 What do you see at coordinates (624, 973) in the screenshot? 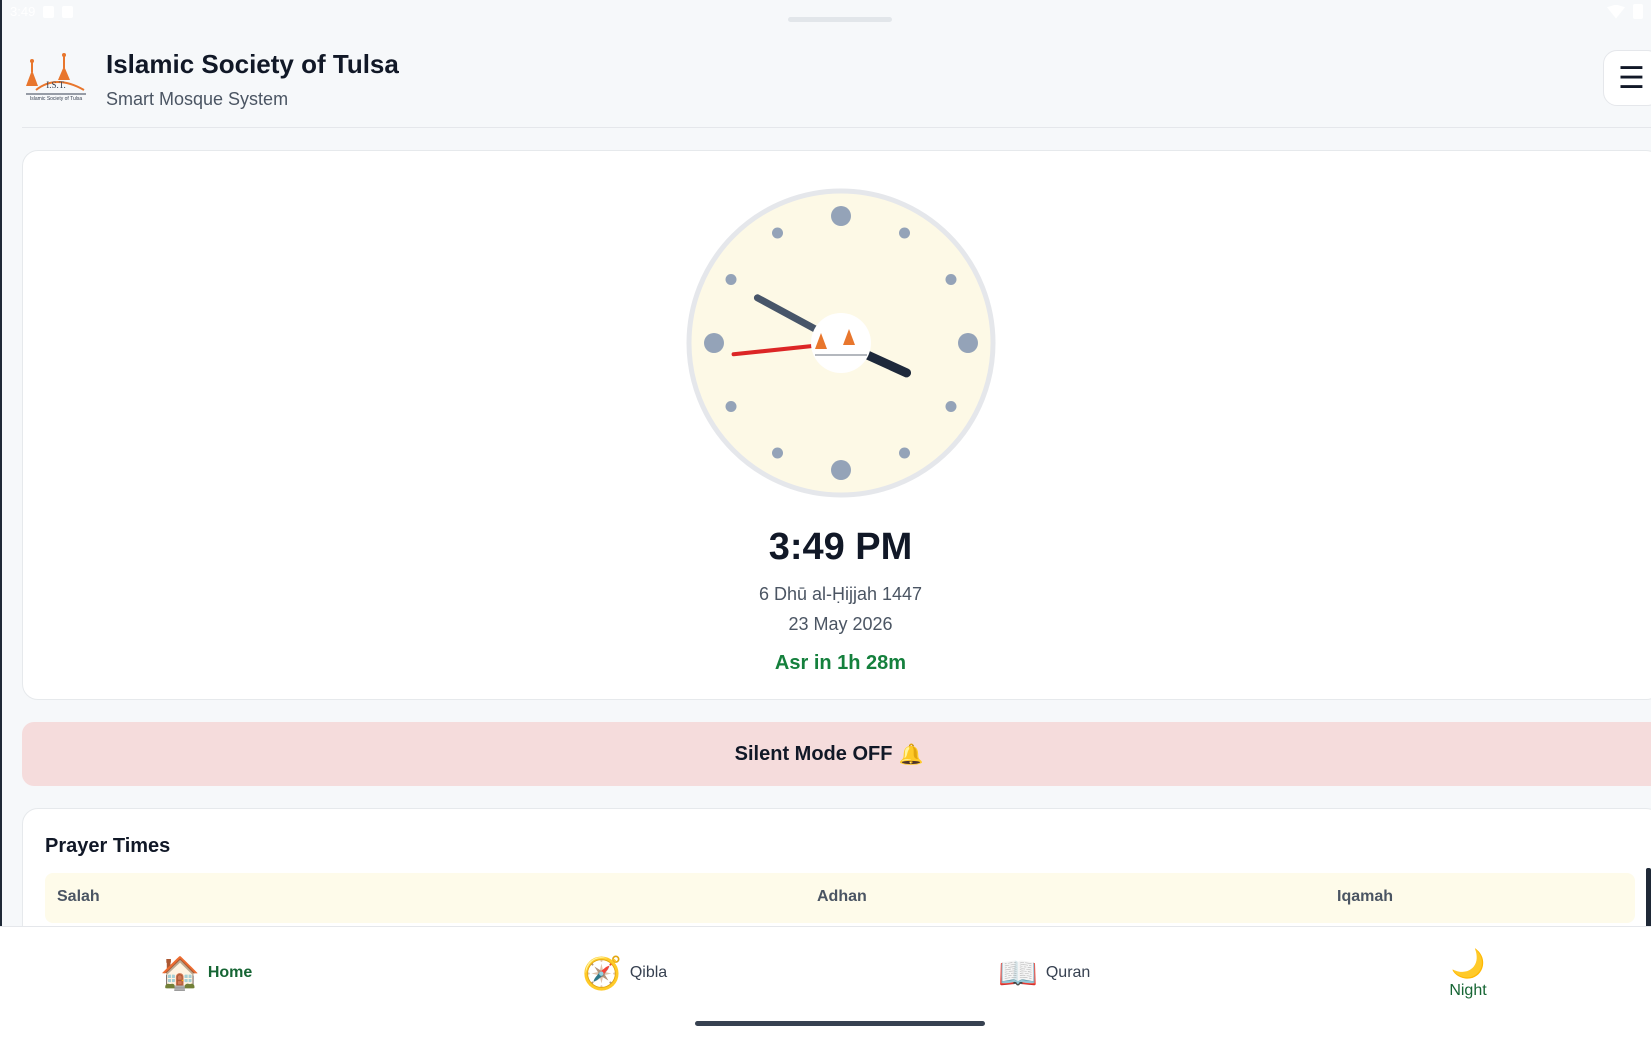
I see `nav-qibla: 🧭 Qibla` at bounding box center [624, 973].